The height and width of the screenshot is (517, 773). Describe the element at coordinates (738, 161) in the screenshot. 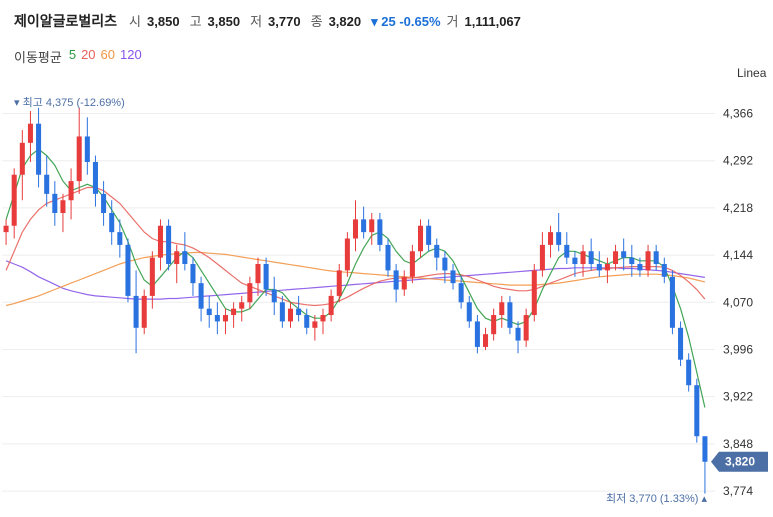

I see `y-tick-label: 4,292` at that location.